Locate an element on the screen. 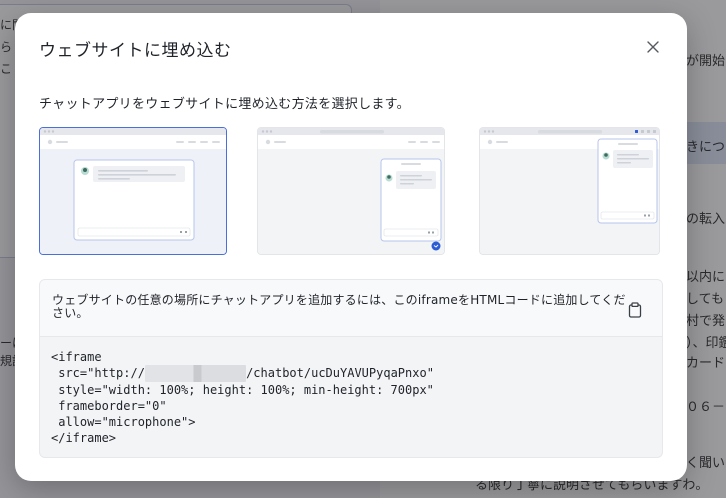  embed-option-extension is located at coordinates (569, 191).